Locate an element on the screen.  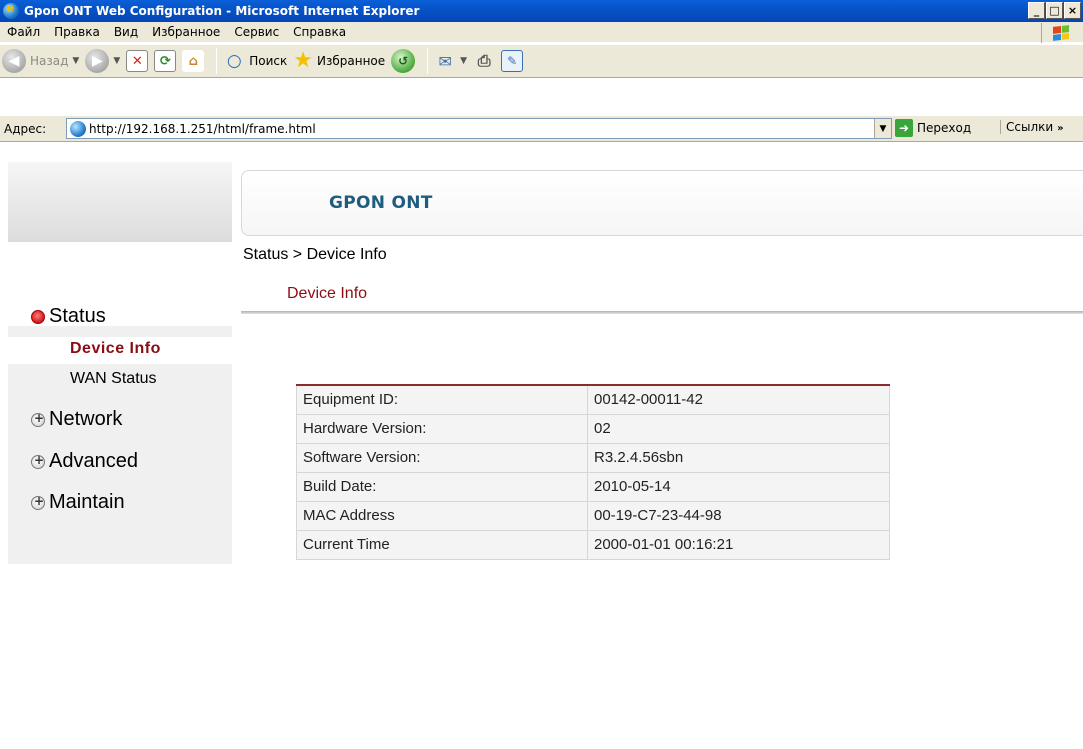
mail-button: ✉ ▼ is located at coordinates (450, 61).